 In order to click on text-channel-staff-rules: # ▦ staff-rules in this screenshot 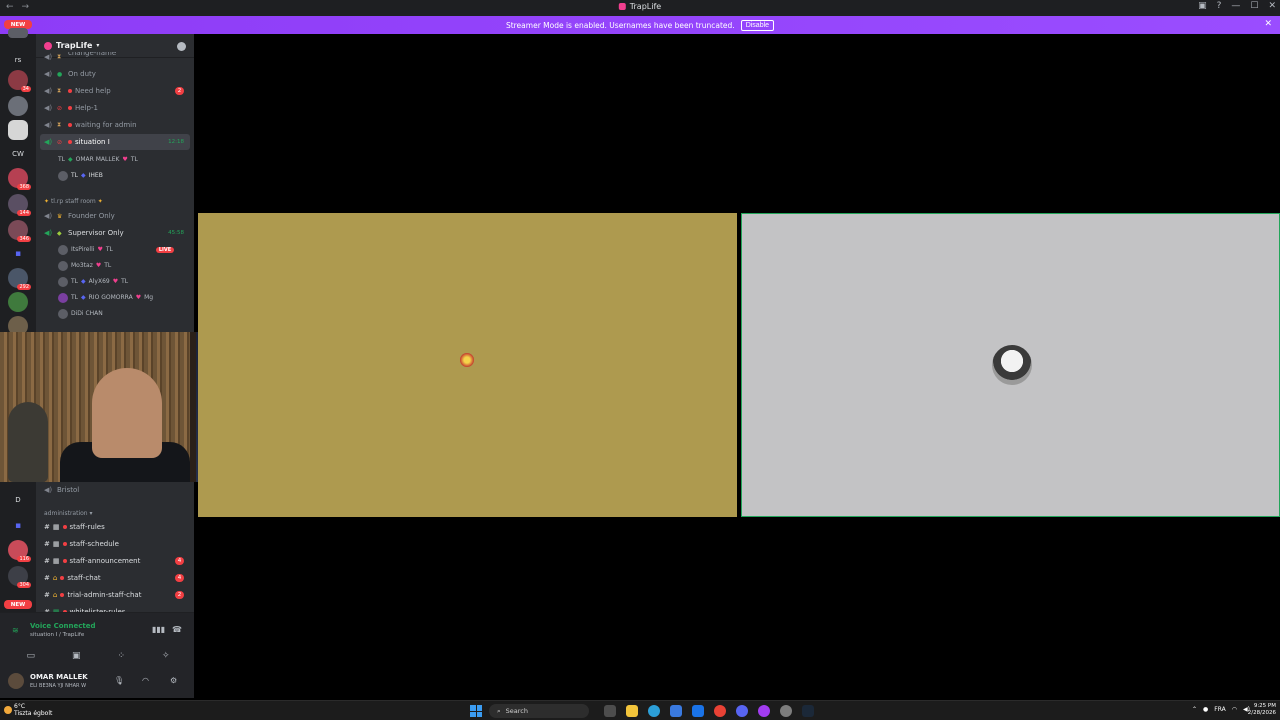, I will do `click(115, 527)`.